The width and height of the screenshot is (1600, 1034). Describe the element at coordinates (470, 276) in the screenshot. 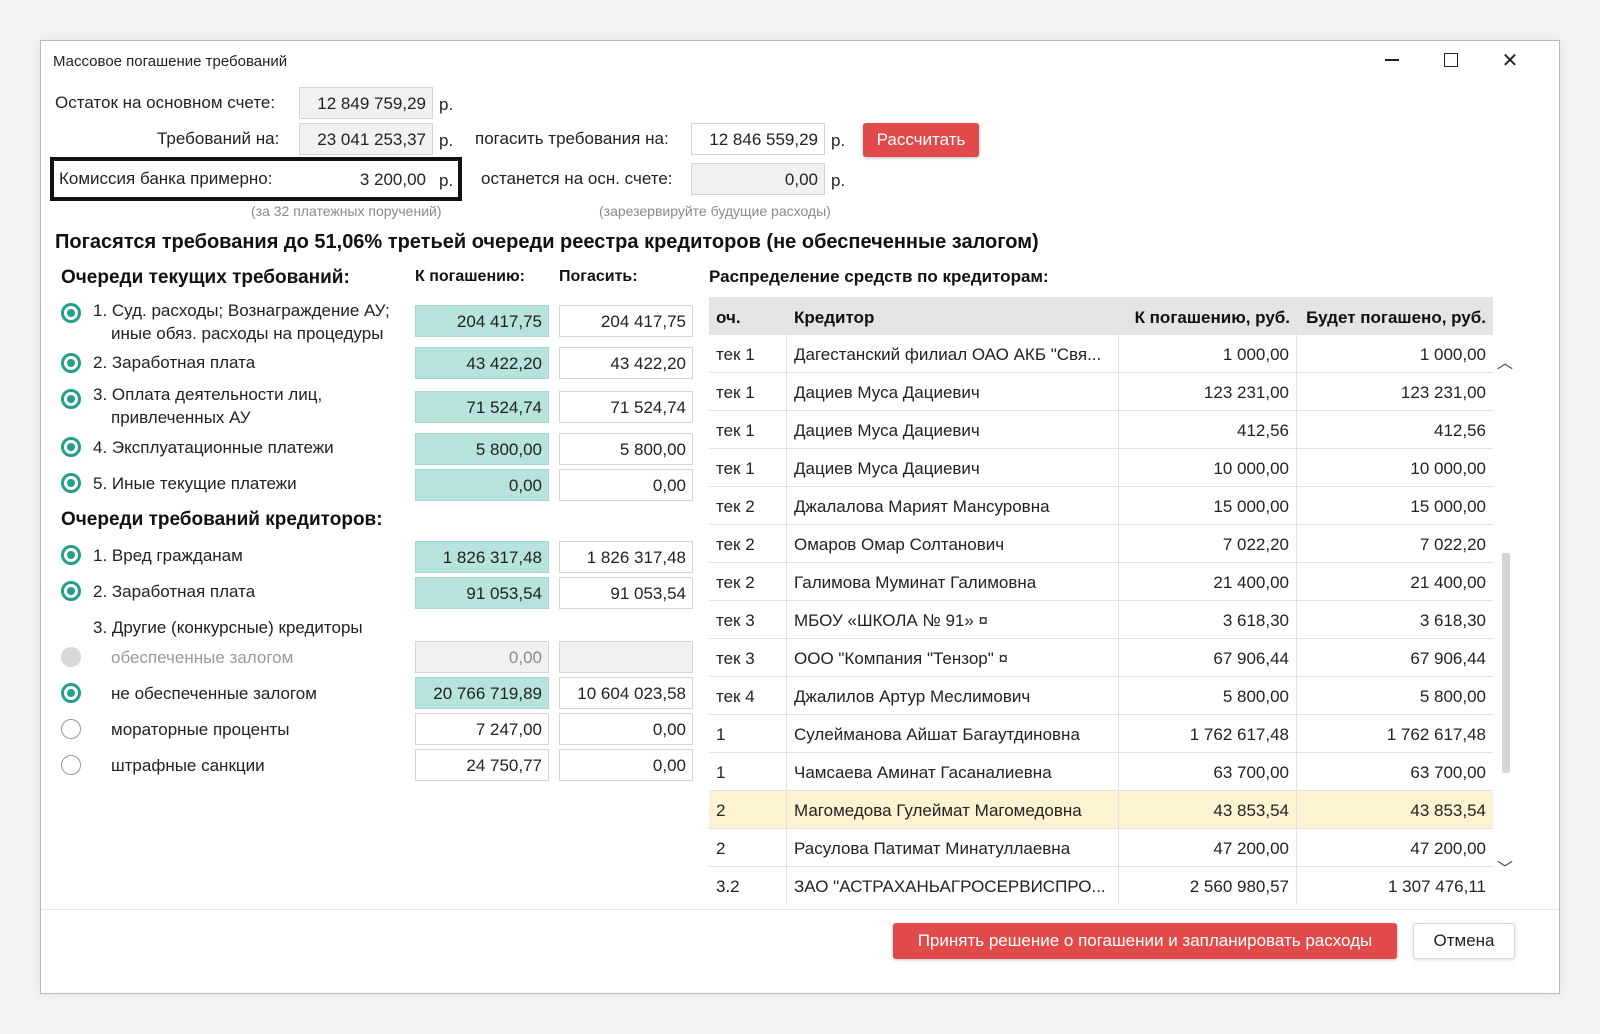

I see `col-due-header: К погашению:` at that location.